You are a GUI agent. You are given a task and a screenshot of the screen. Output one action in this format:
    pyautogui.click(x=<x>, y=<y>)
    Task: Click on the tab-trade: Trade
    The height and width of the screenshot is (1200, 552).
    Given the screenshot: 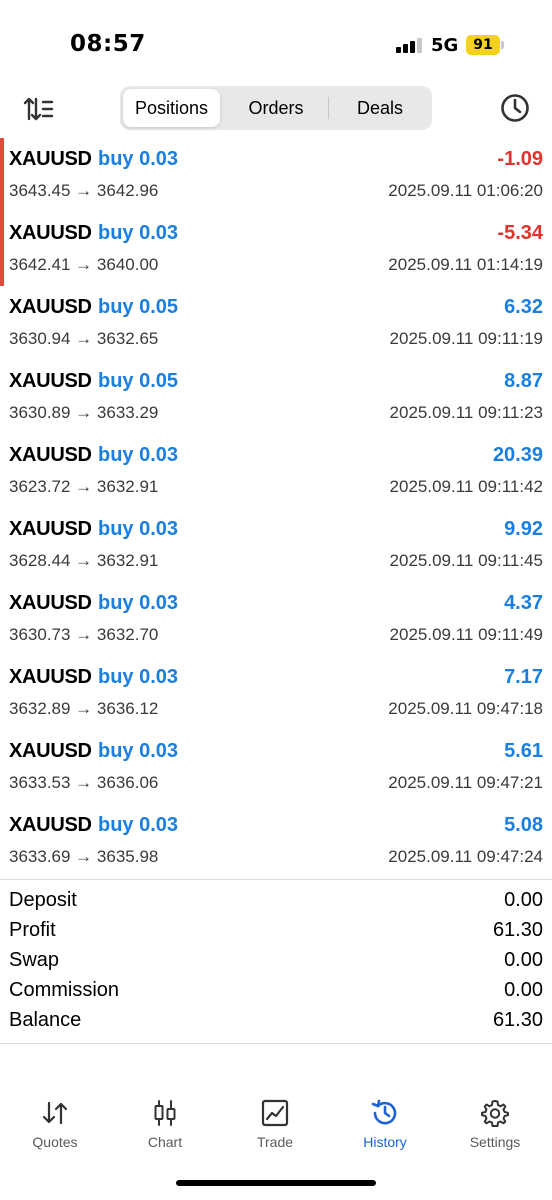 What is the action you would take?
    pyautogui.click(x=275, y=1128)
    